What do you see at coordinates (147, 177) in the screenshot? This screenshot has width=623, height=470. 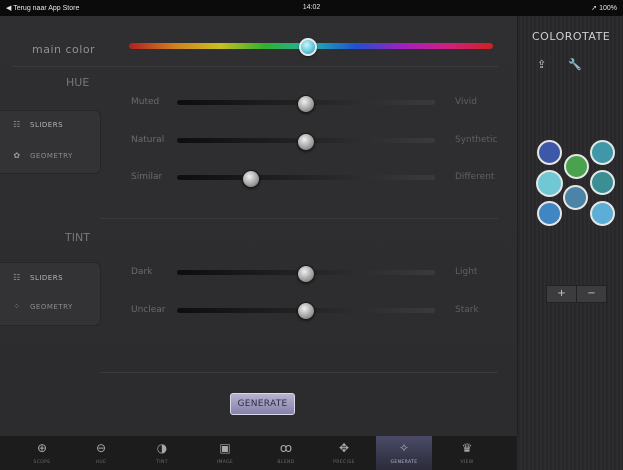 I see `slider-left-label: Similar` at bounding box center [147, 177].